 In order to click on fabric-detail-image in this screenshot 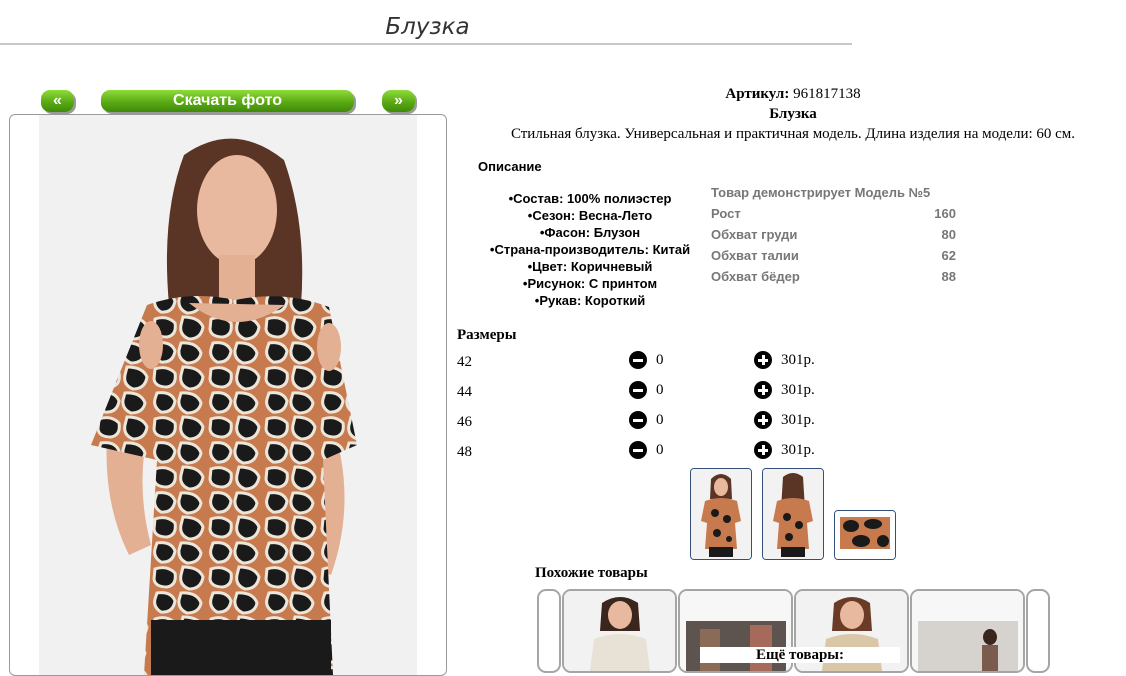, I will do `click(865, 535)`.